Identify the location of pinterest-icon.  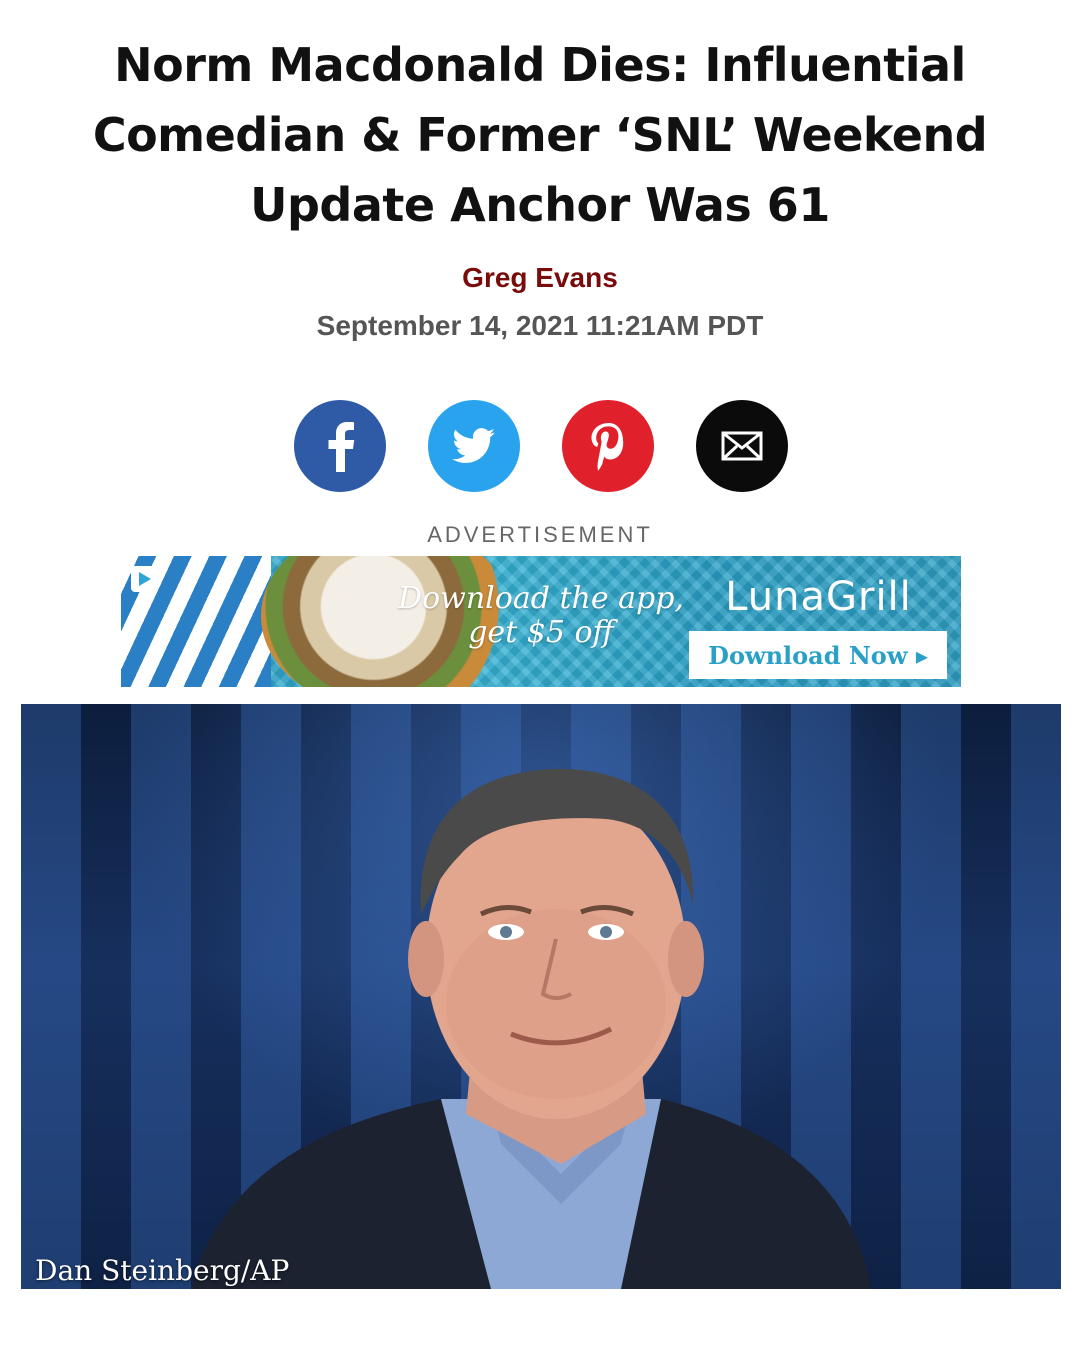
(608, 446).